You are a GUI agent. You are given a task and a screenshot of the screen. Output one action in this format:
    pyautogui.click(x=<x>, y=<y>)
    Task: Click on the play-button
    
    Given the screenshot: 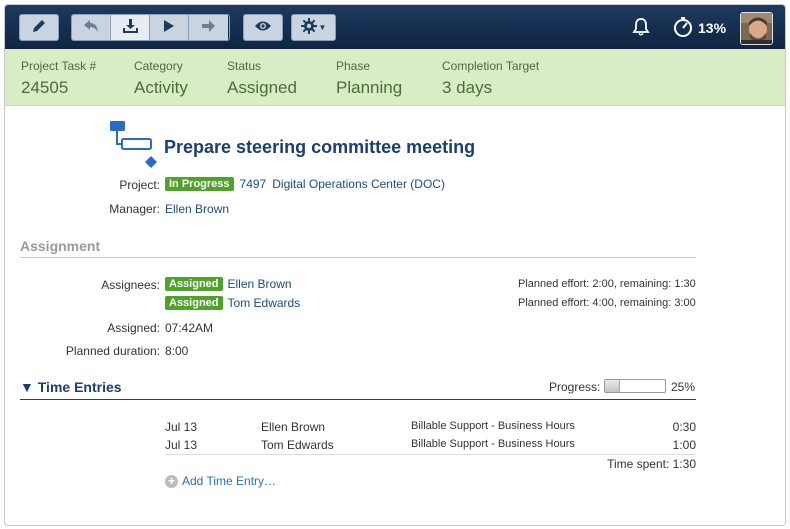 What is the action you would take?
    pyautogui.click(x=169, y=27)
    